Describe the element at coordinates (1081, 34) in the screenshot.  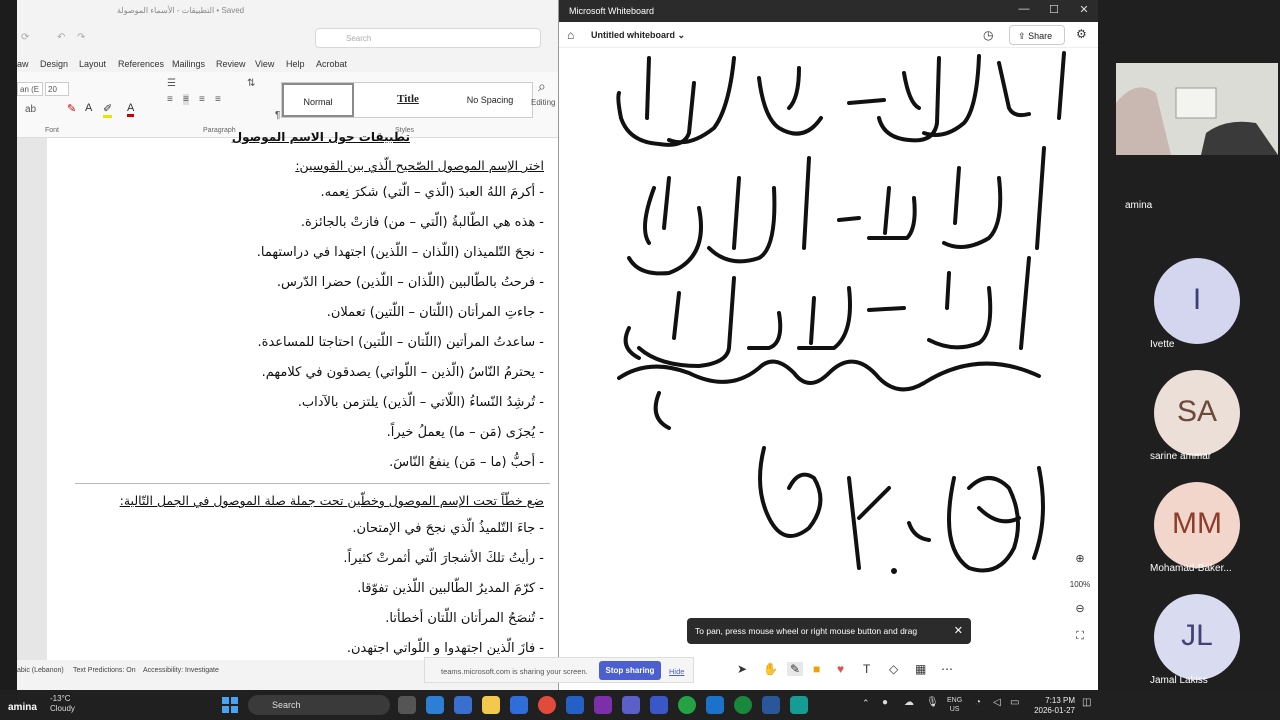
I see `gear-icon: ⚙` at that location.